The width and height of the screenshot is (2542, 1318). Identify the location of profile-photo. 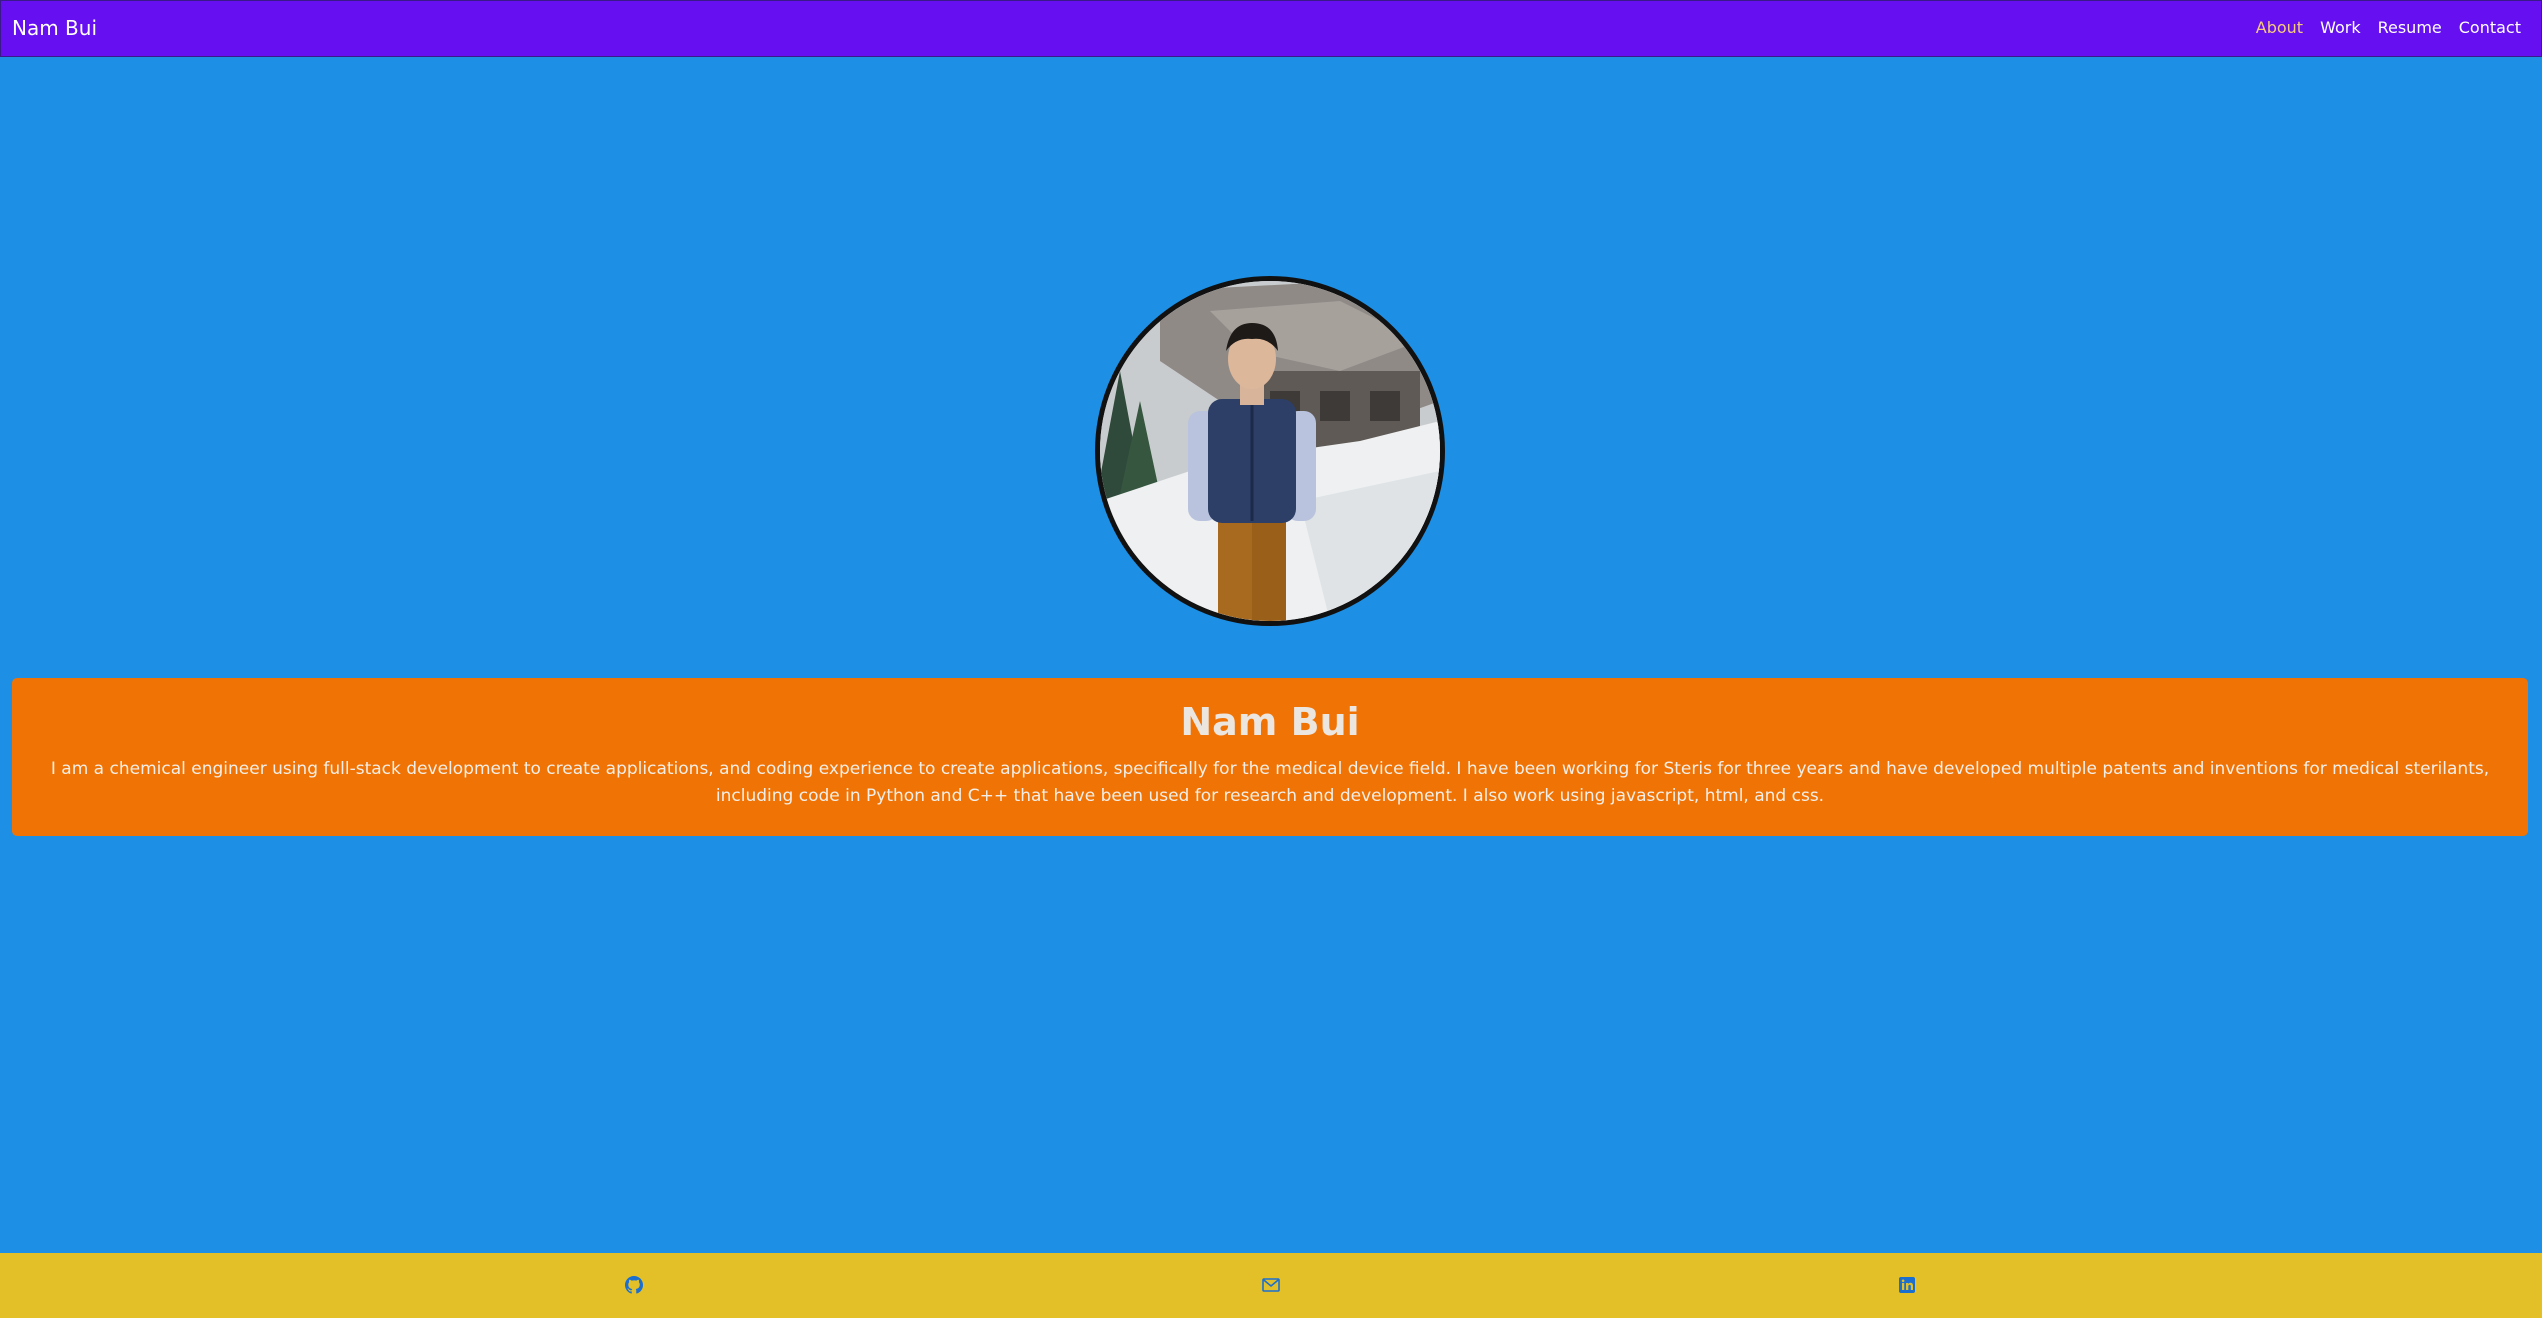
(1270, 451).